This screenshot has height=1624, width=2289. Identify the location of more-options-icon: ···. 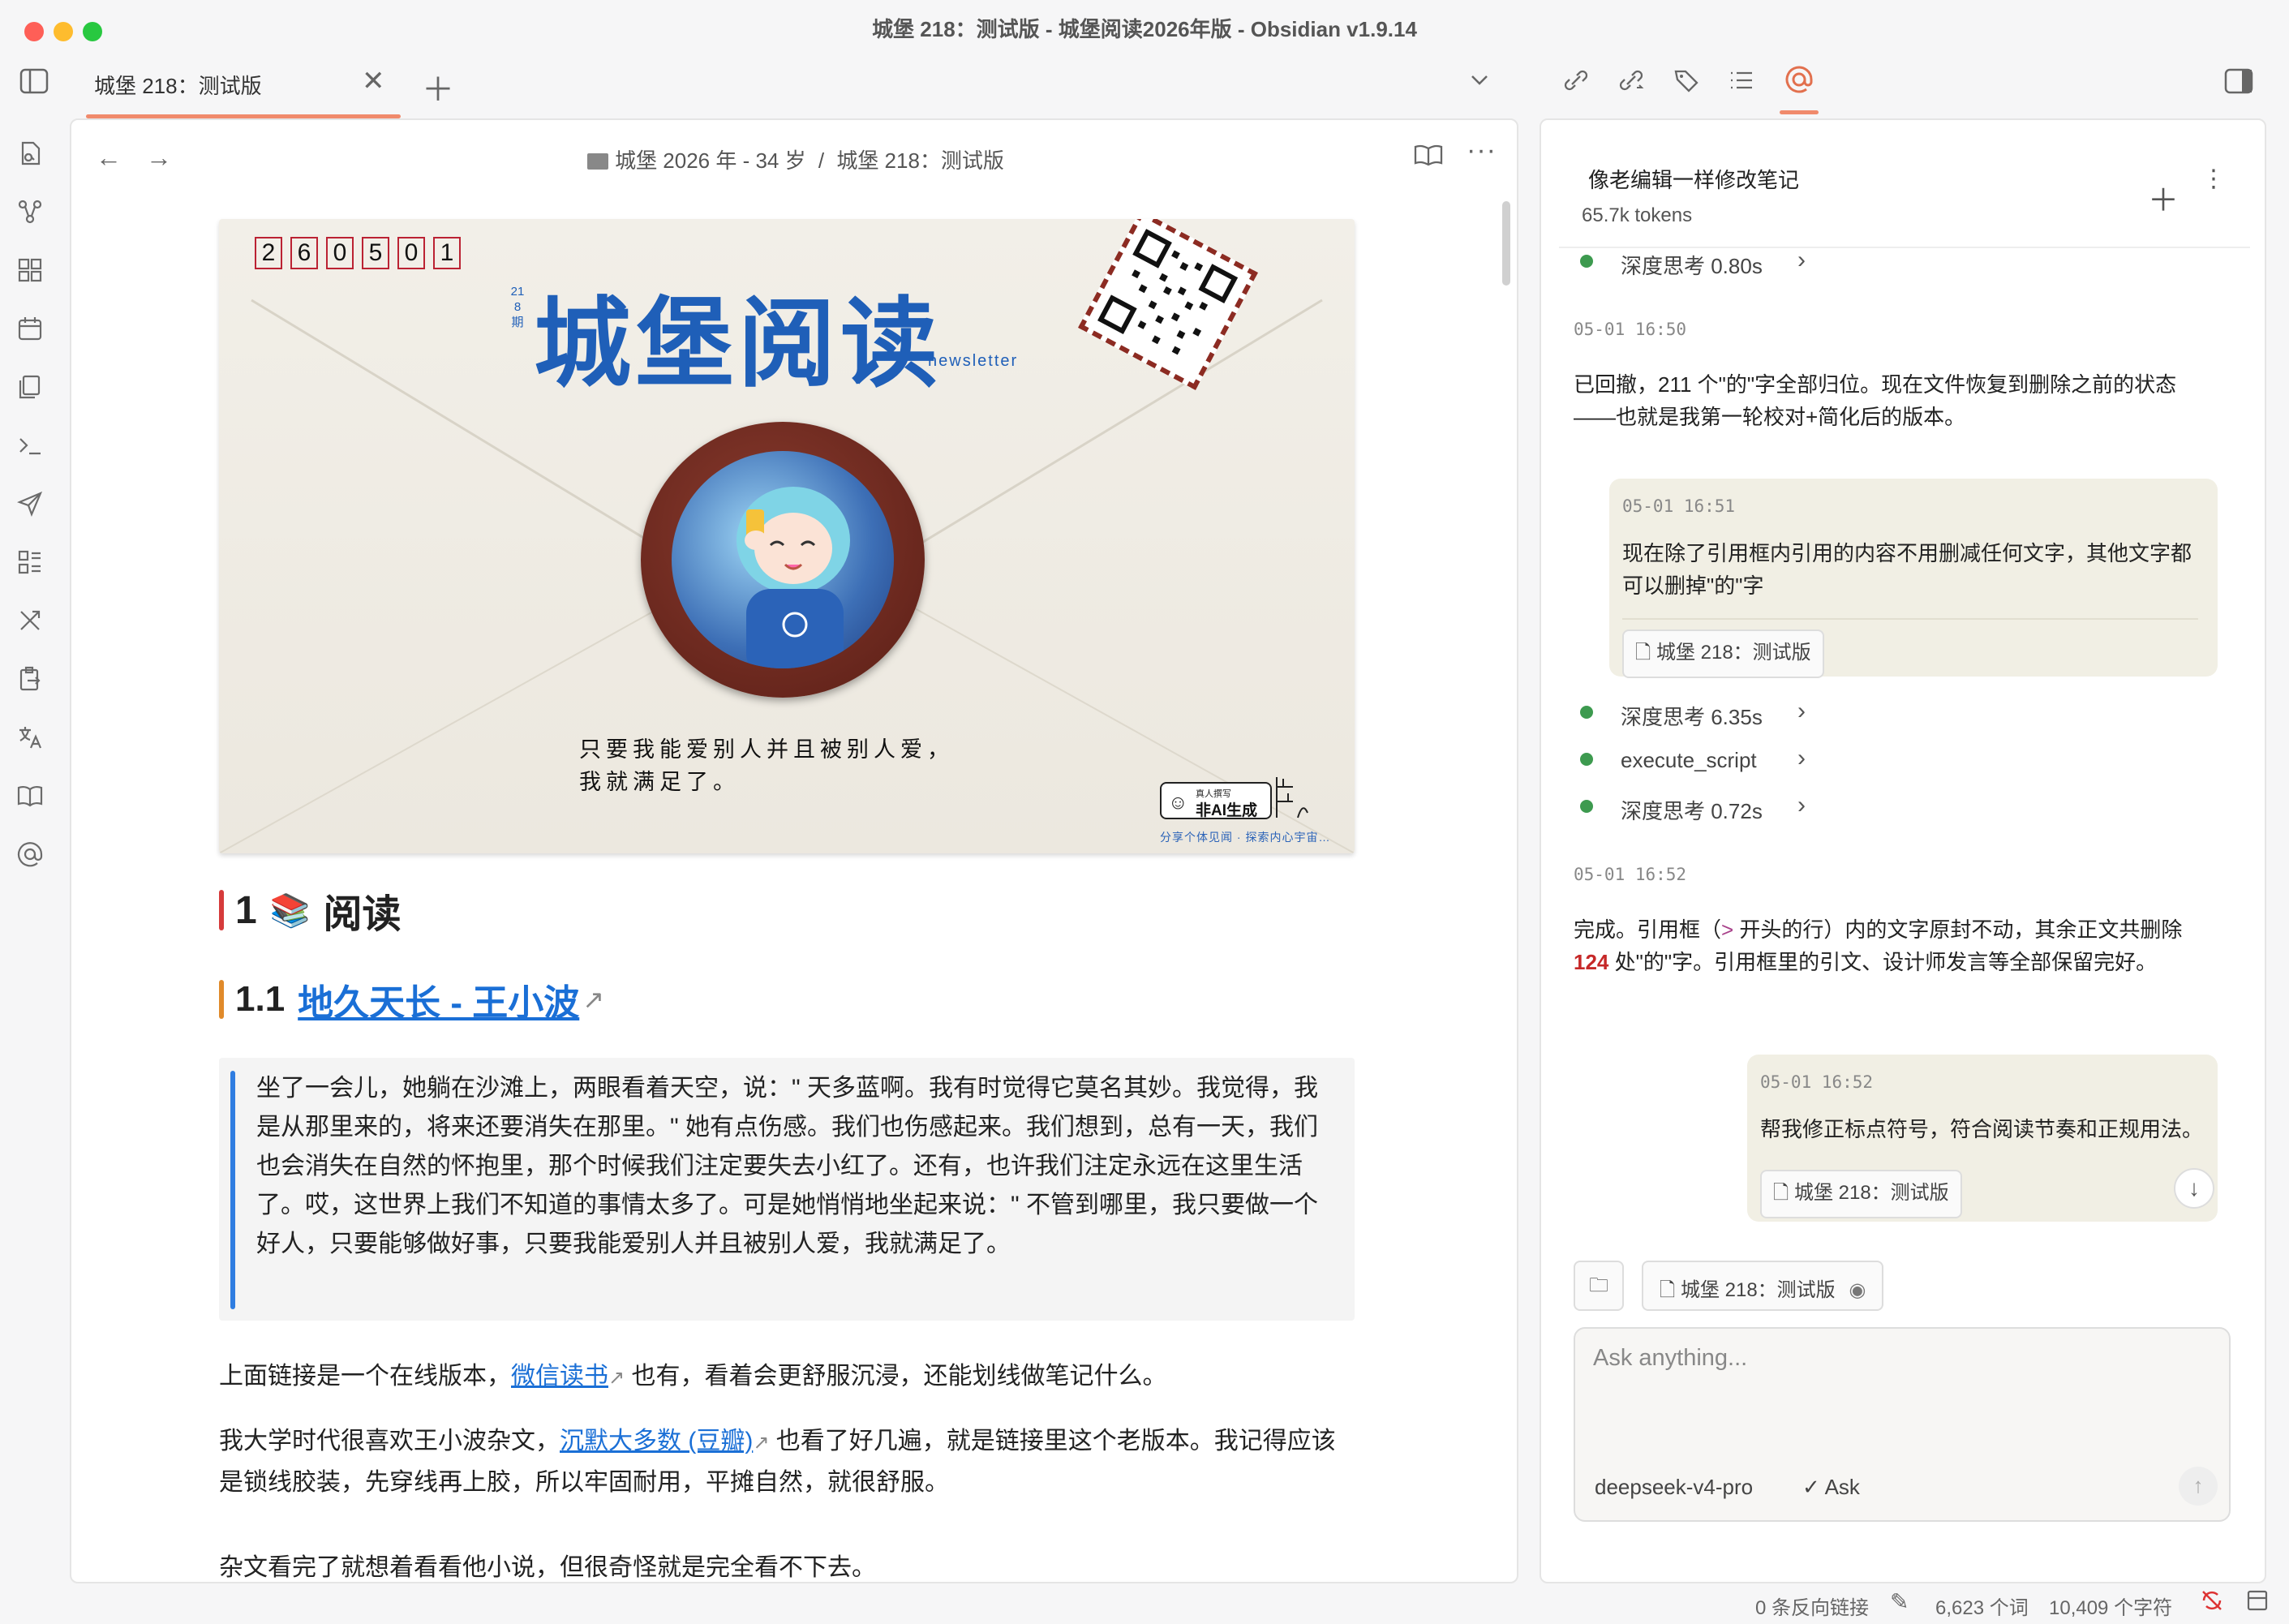
(1482, 150).